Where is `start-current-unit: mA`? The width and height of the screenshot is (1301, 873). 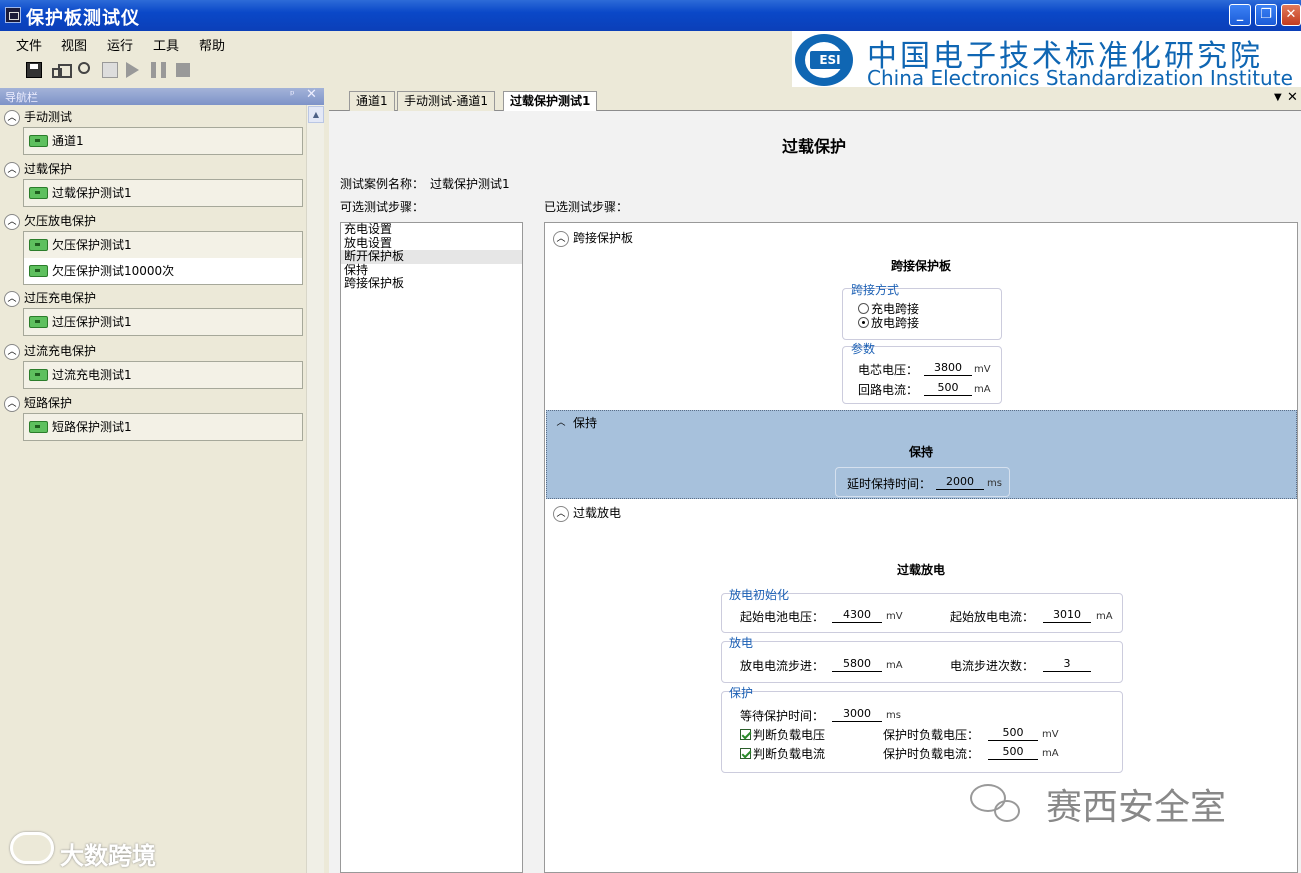 start-current-unit: mA is located at coordinates (1104, 616).